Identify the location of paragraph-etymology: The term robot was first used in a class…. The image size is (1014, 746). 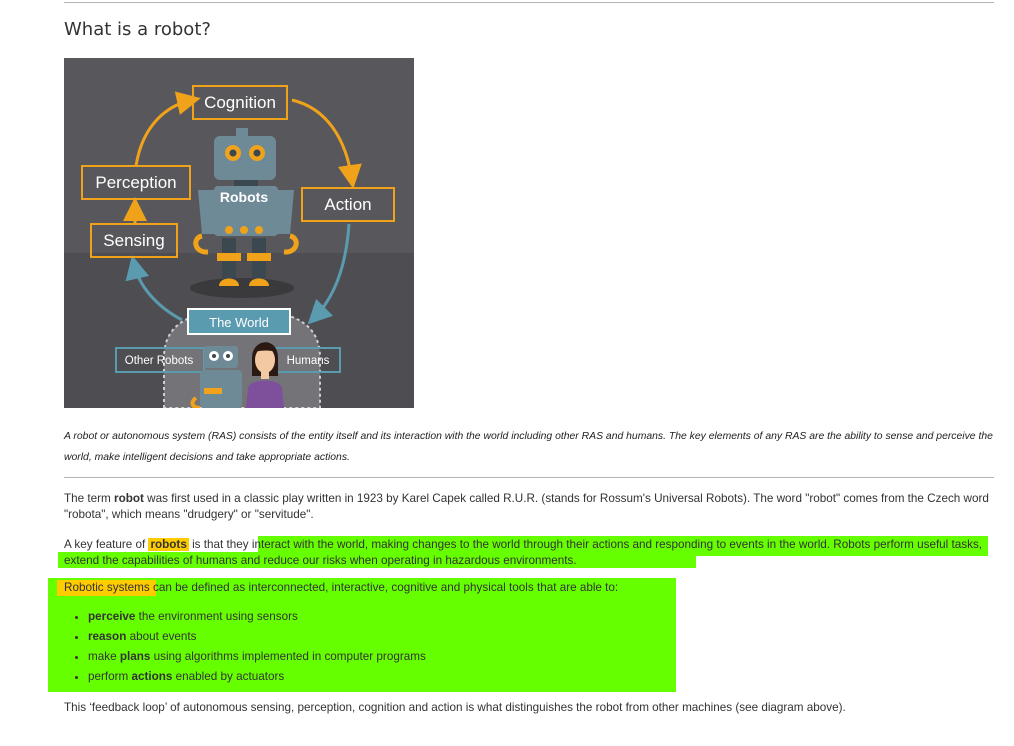
(526, 506).